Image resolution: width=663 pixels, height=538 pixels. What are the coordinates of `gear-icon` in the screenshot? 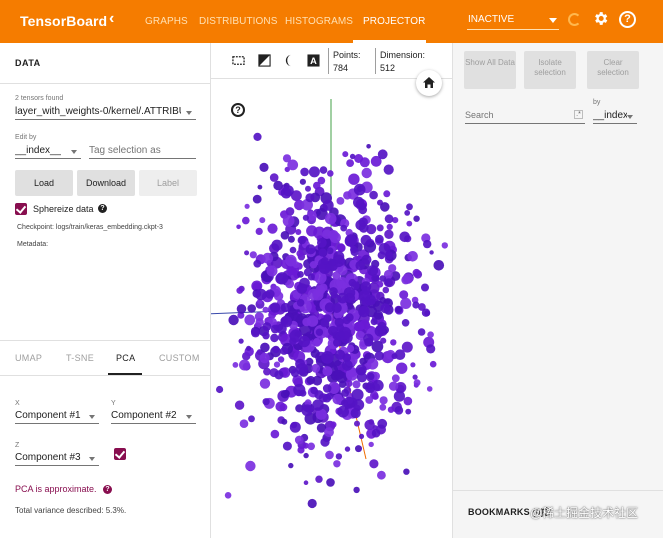 It's located at (600, 18).